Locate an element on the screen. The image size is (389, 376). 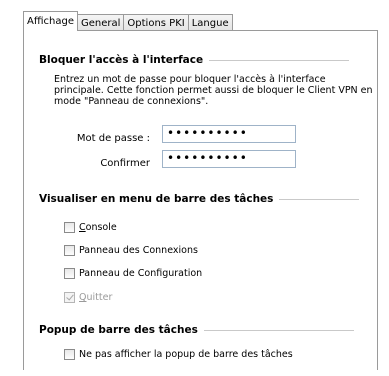
quitter-label: Quitter is located at coordinates (96, 297).